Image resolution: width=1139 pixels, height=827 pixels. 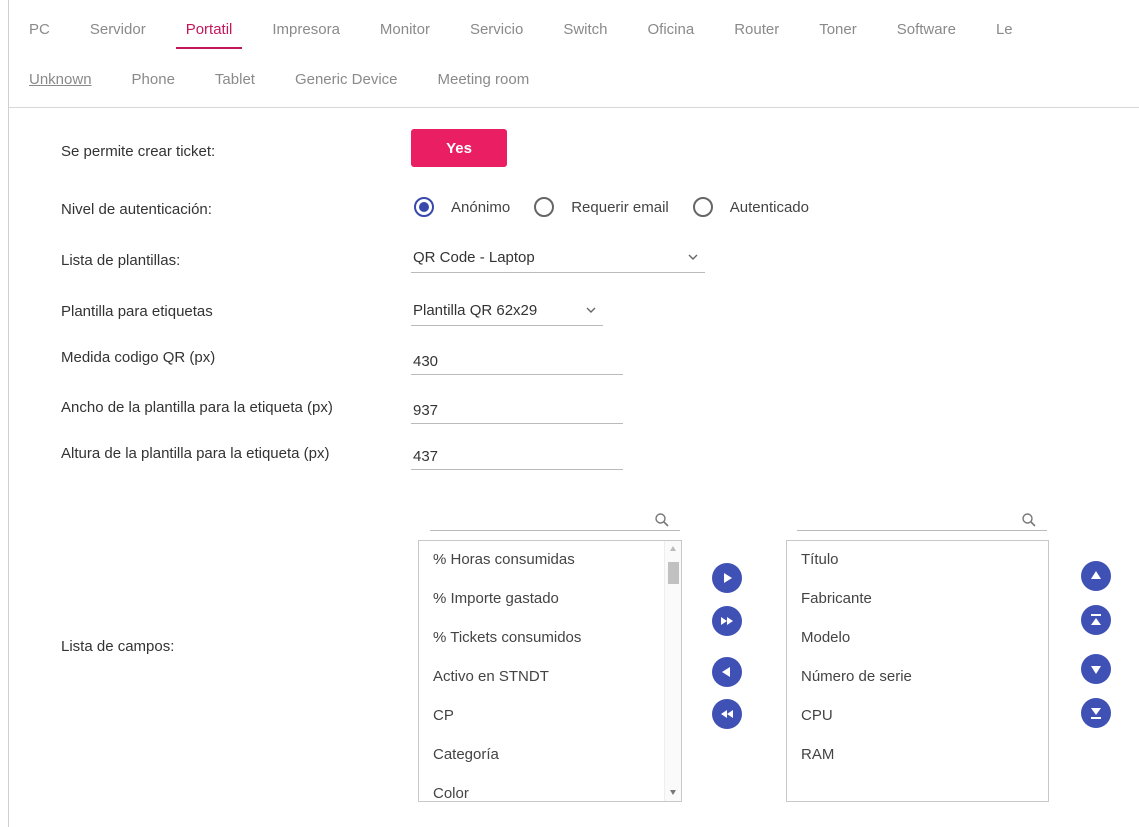 What do you see at coordinates (672, 671) in the screenshot?
I see `available-fields-scrollbar` at bounding box center [672, 671].